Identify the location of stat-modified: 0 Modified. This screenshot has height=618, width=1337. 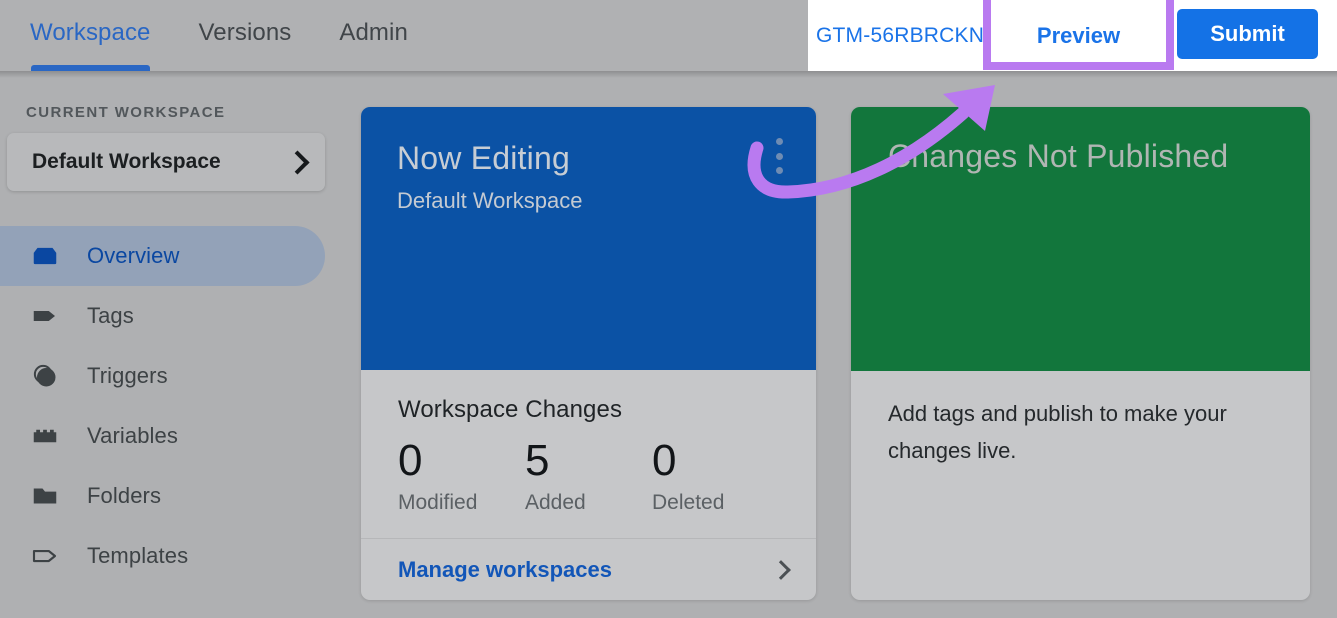
(461, 475).